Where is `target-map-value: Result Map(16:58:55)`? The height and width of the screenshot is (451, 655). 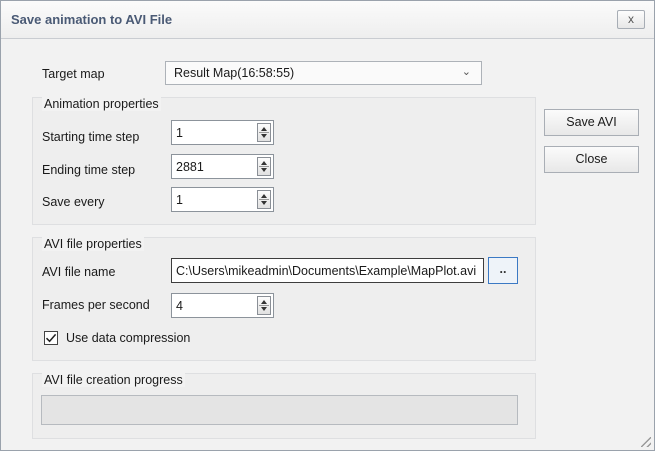
target-map-value: Result Map(16:58:55) is located at coordinates (234, 73).